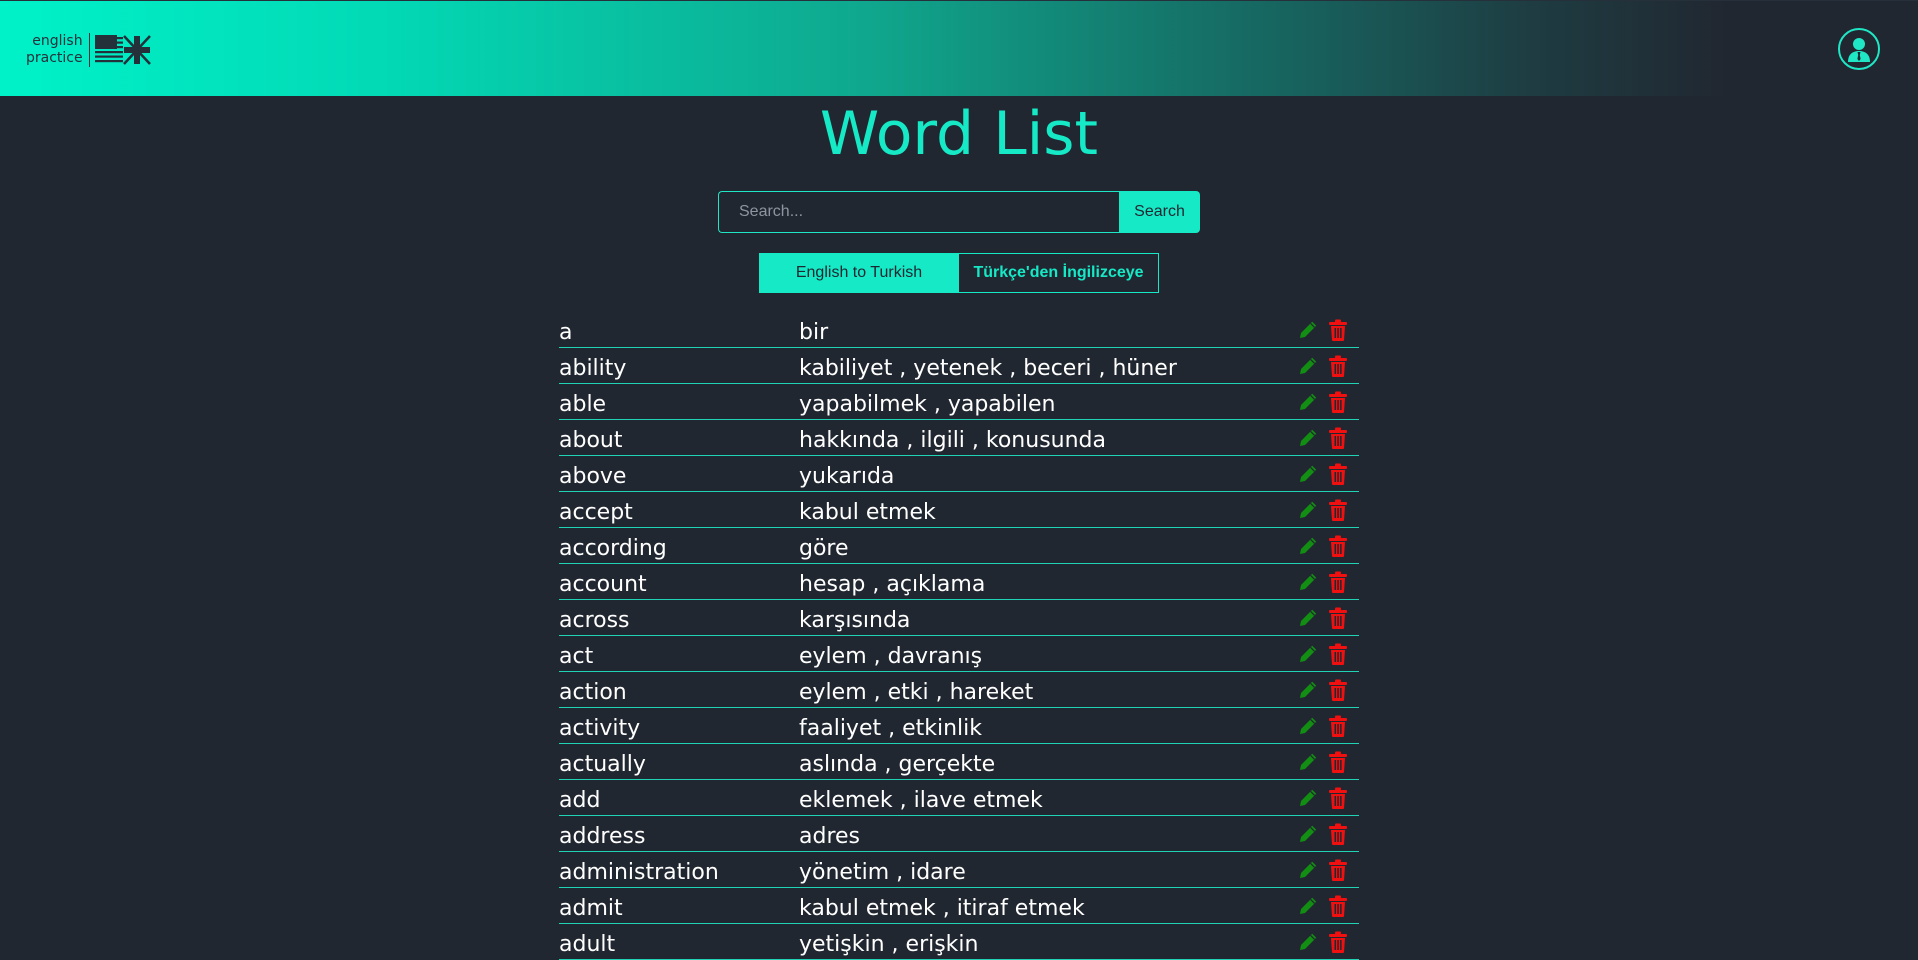 This screenshot has height=960, width=1918. Describe the element at coordinates (892, 584) in the screenshot. I see `word-turkish: hesap , açıklama` at that location.